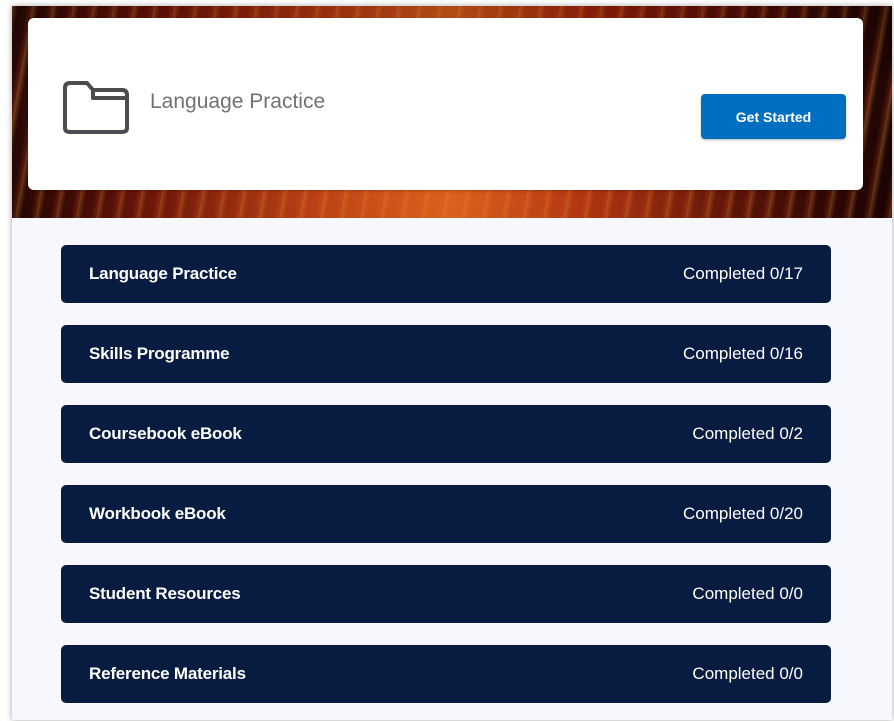  What do you see at coordinates (165, 433) in the screenshot?
I see `module-title: Coursebook eBook` at bounding box center [165, 433].